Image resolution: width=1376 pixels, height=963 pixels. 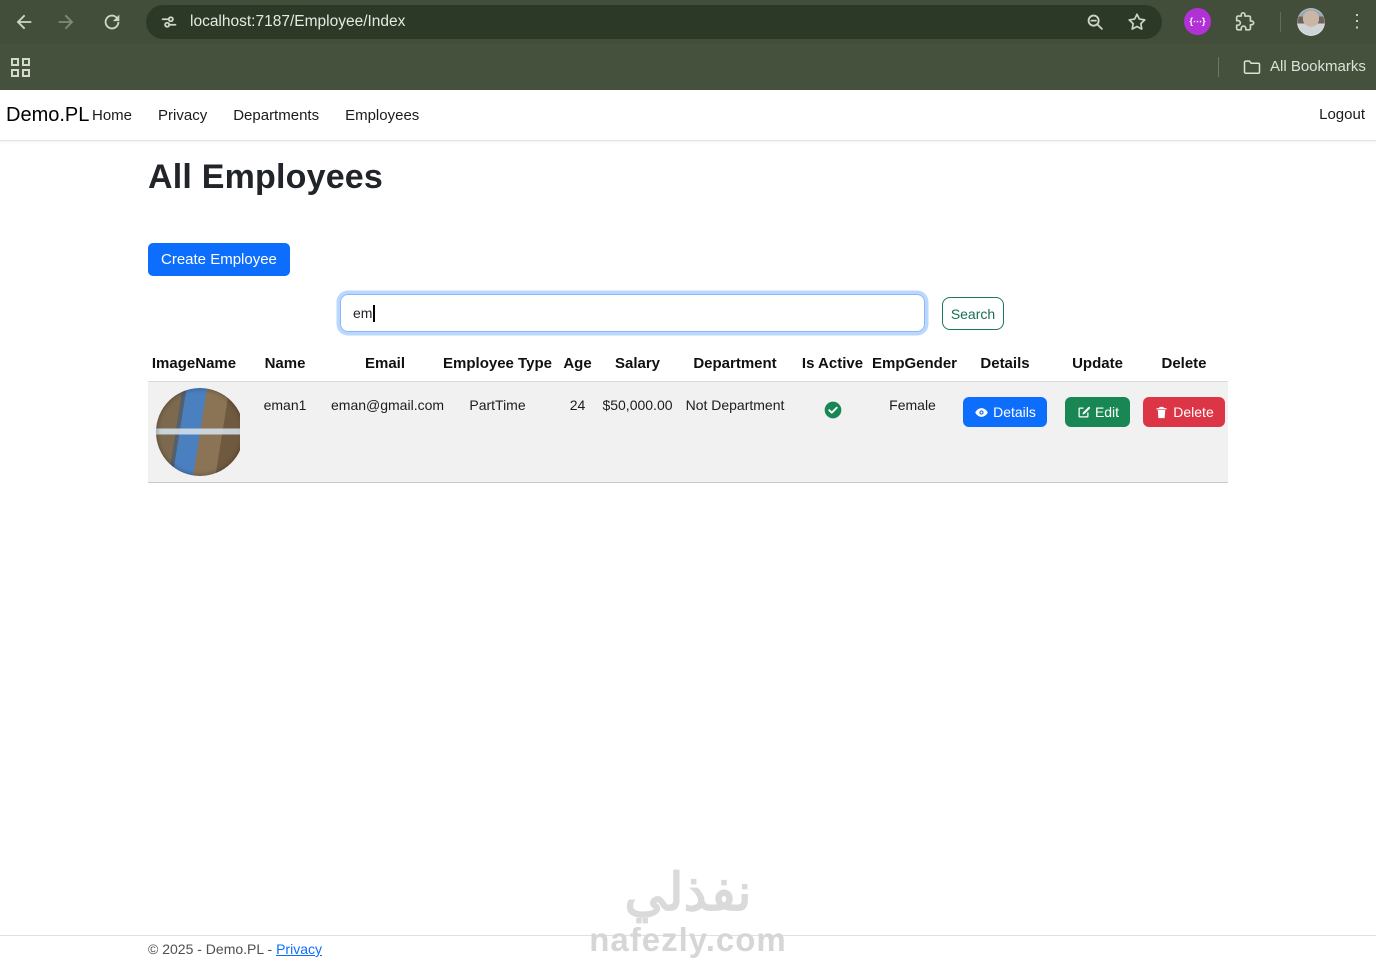 What do you see at coordinates (735, 365) in the screenshot?
I see `col-header-department: Department` at bounding box center [735, 365].